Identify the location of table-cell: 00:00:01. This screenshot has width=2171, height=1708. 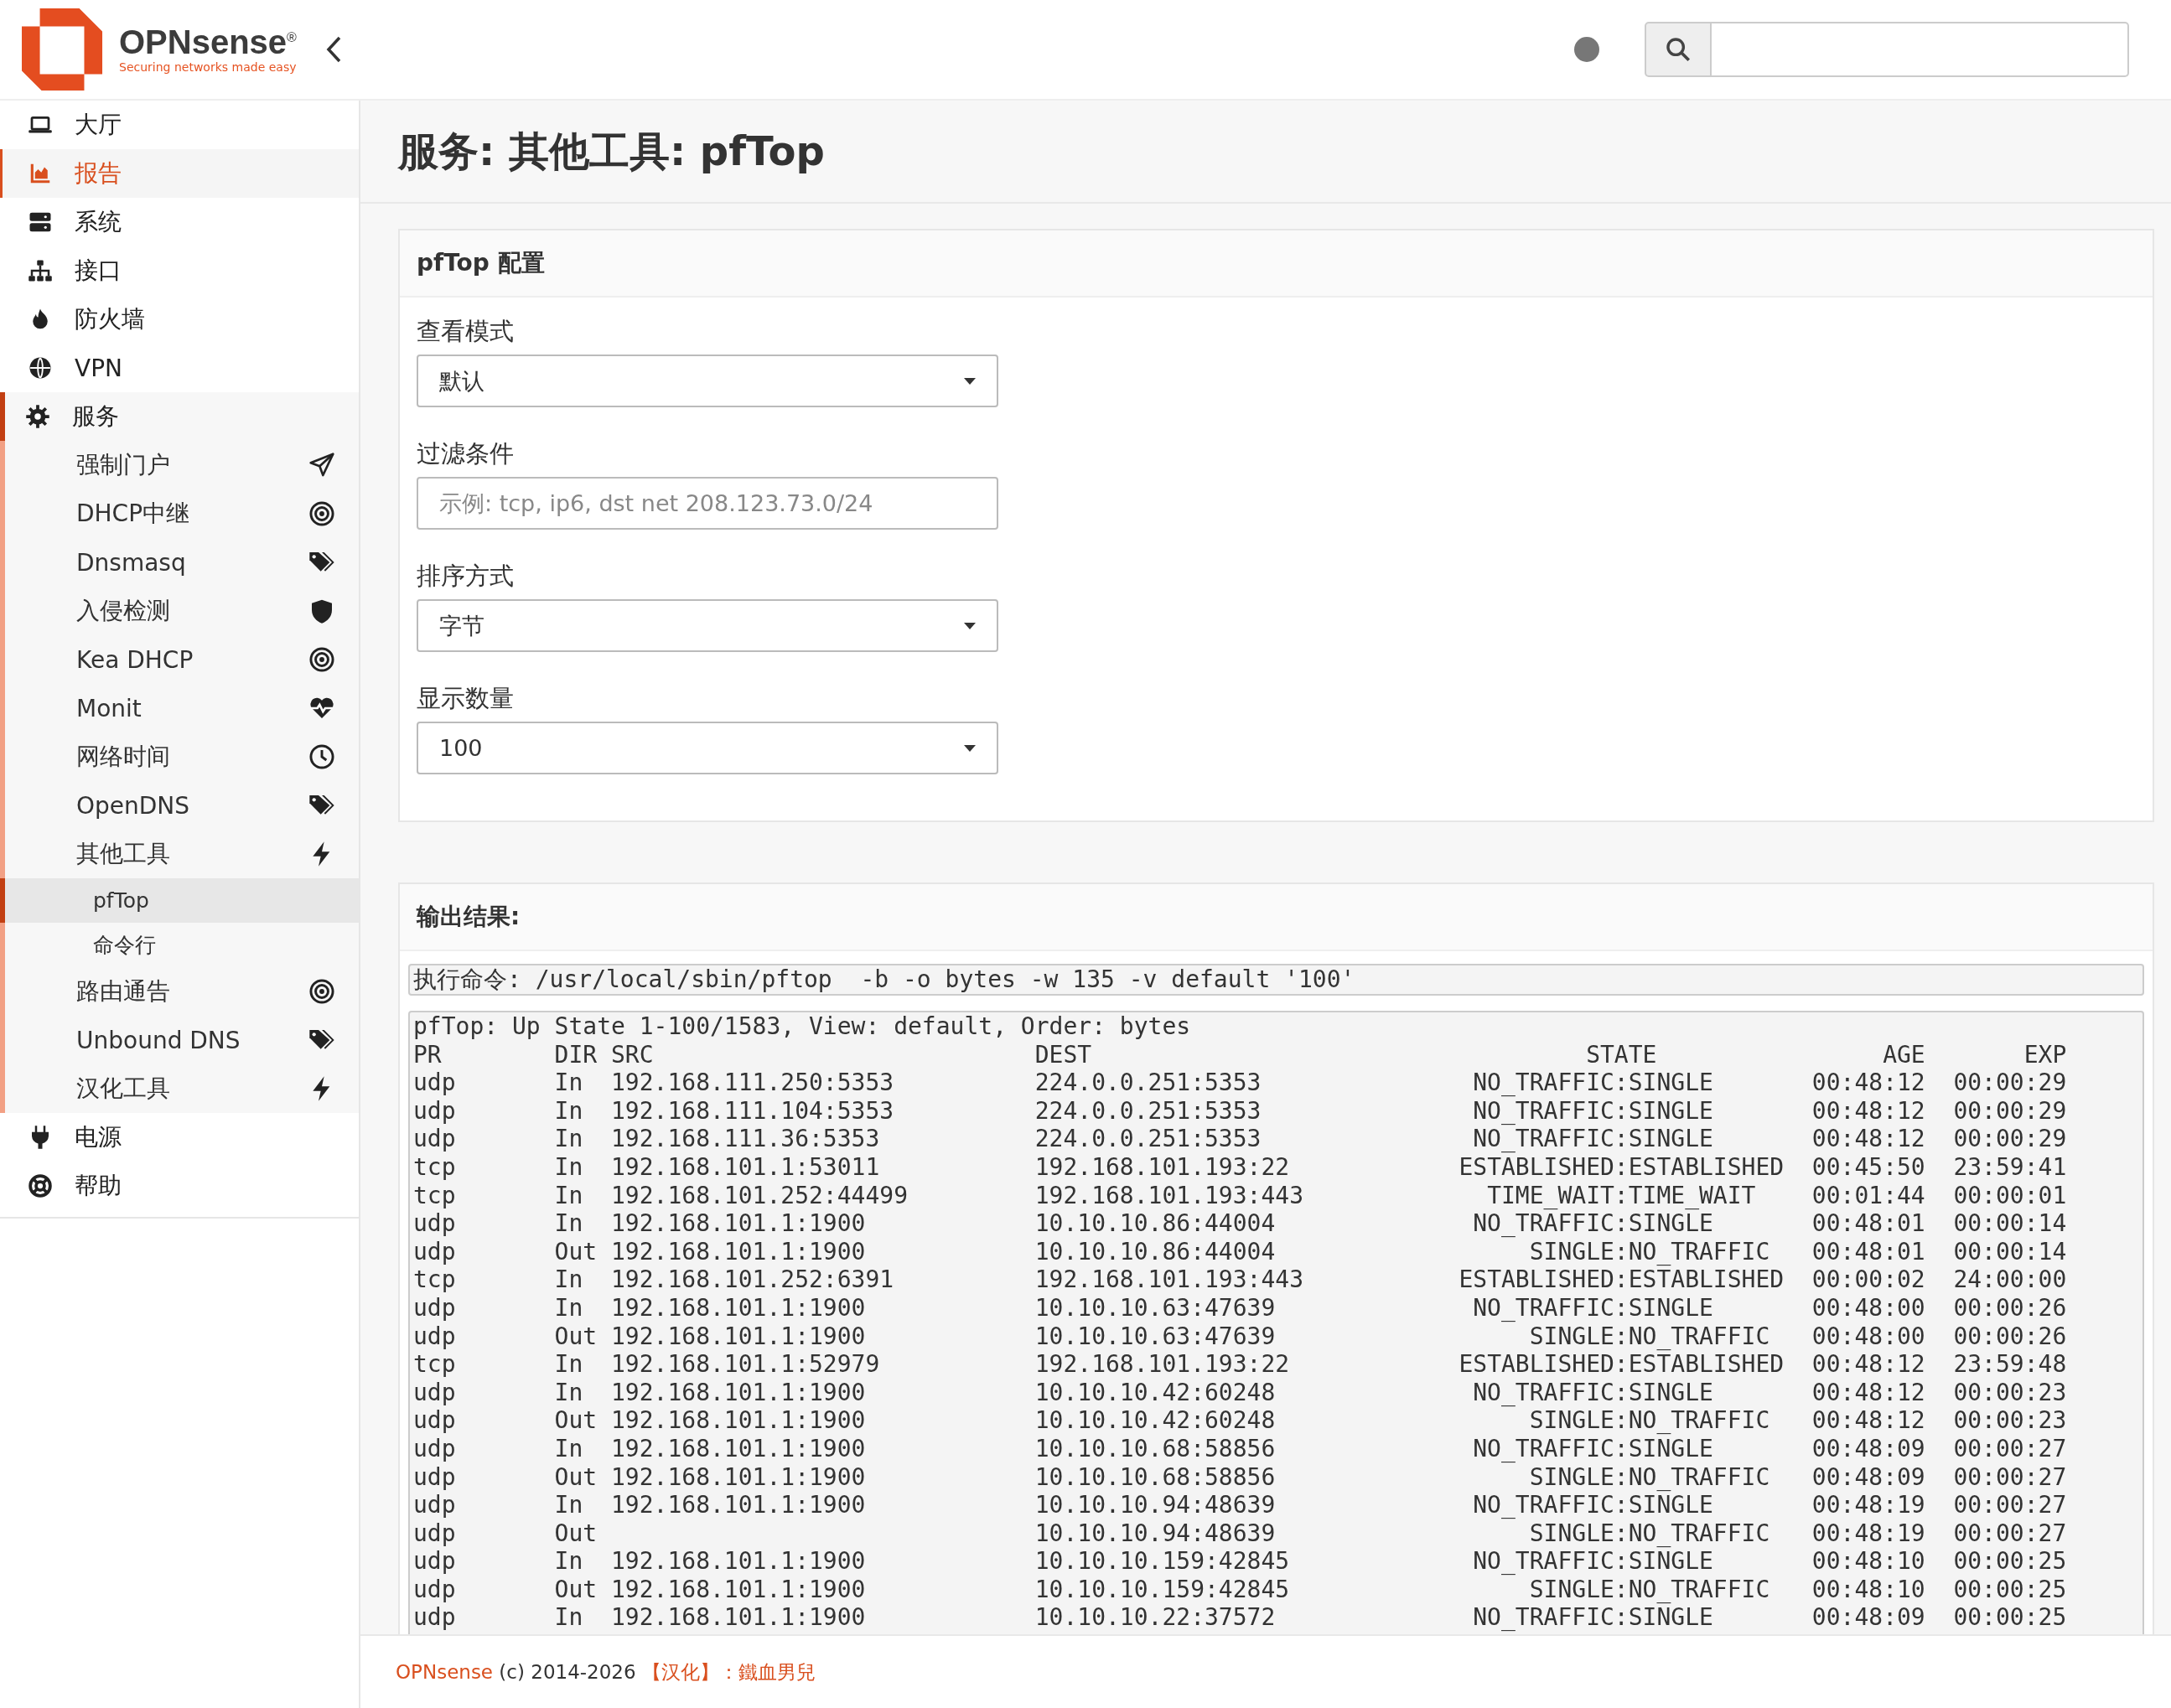
(2010, 1195).